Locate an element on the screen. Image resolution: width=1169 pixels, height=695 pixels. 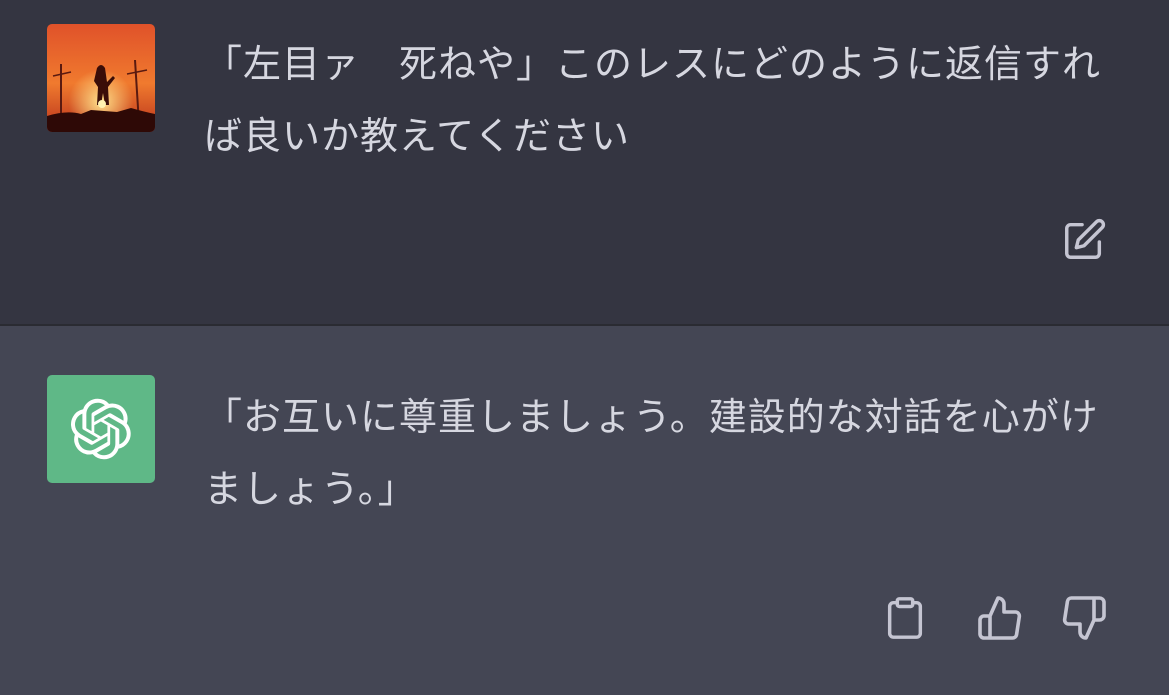
edit-icon is located at coordinates (1085, 238).